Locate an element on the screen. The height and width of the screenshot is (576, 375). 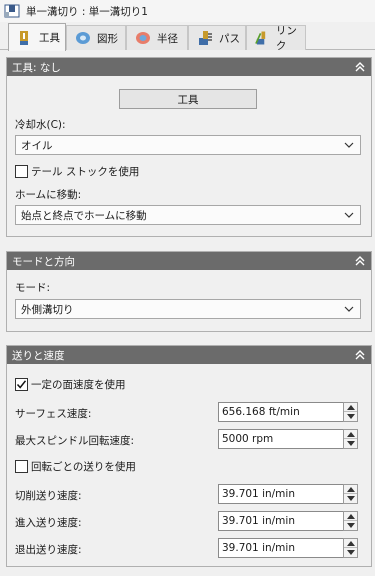
grooving-icon is located at coordinates (12, 11).